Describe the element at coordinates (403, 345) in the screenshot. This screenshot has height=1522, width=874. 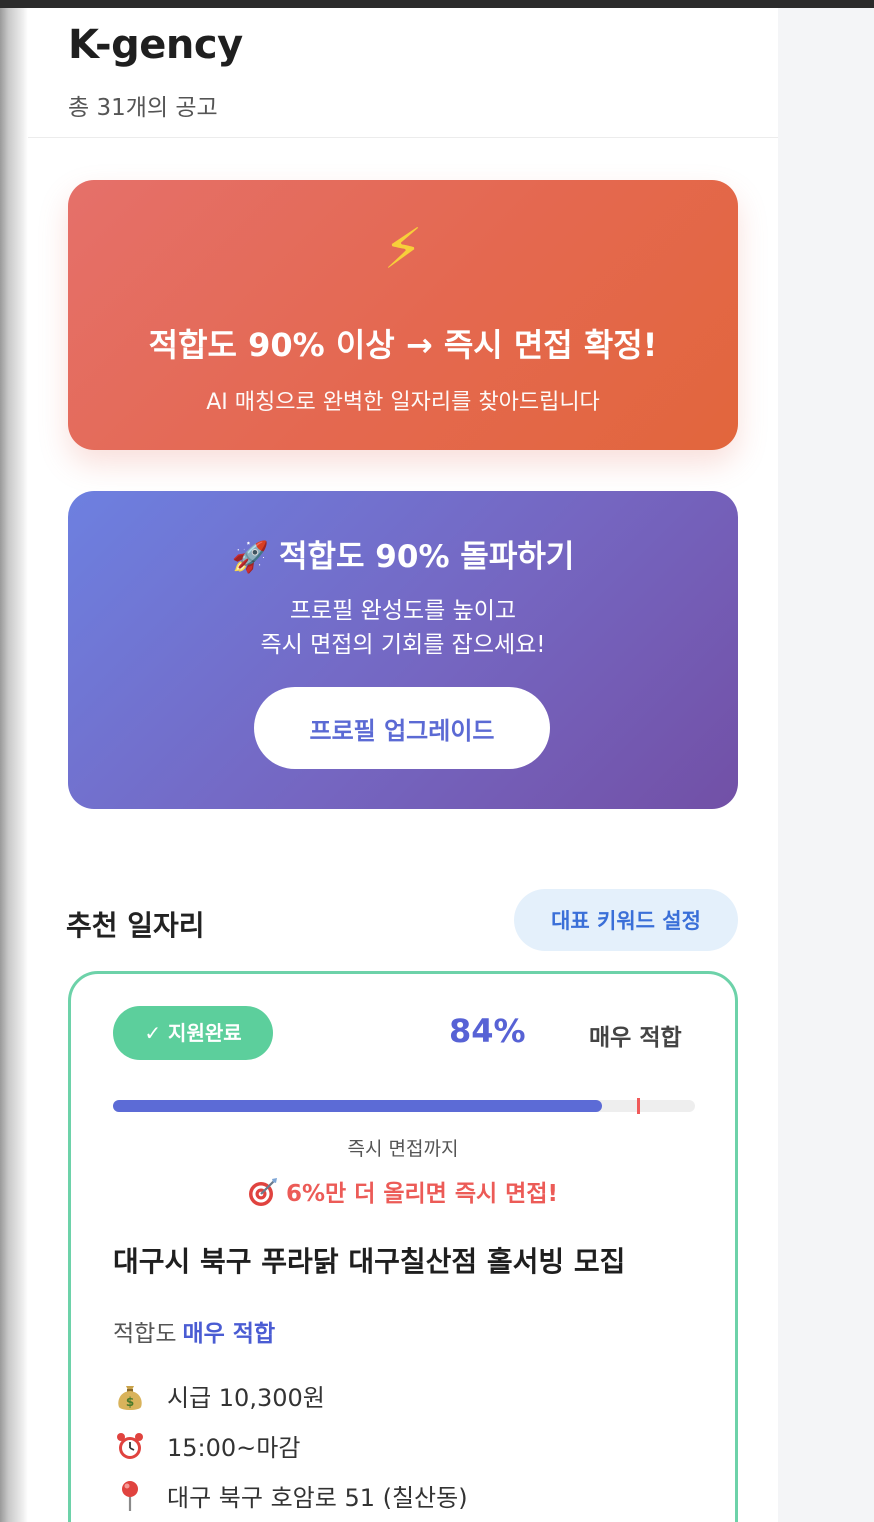
I see `banner-title: 적합도 90% 이상 → 즉시 면접 확정!` at that location.